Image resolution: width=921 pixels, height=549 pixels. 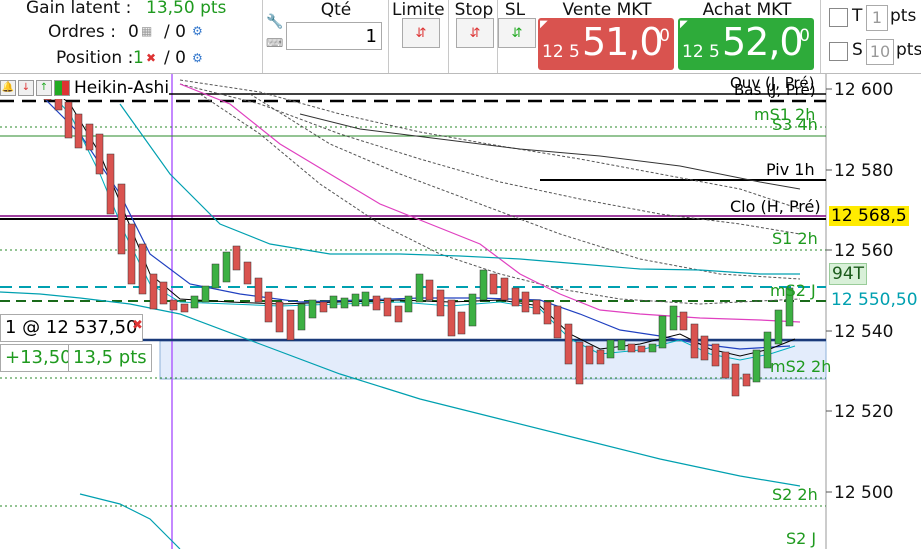 I want to click on buy-small-price: 12 5, so click(x=701, y=52).